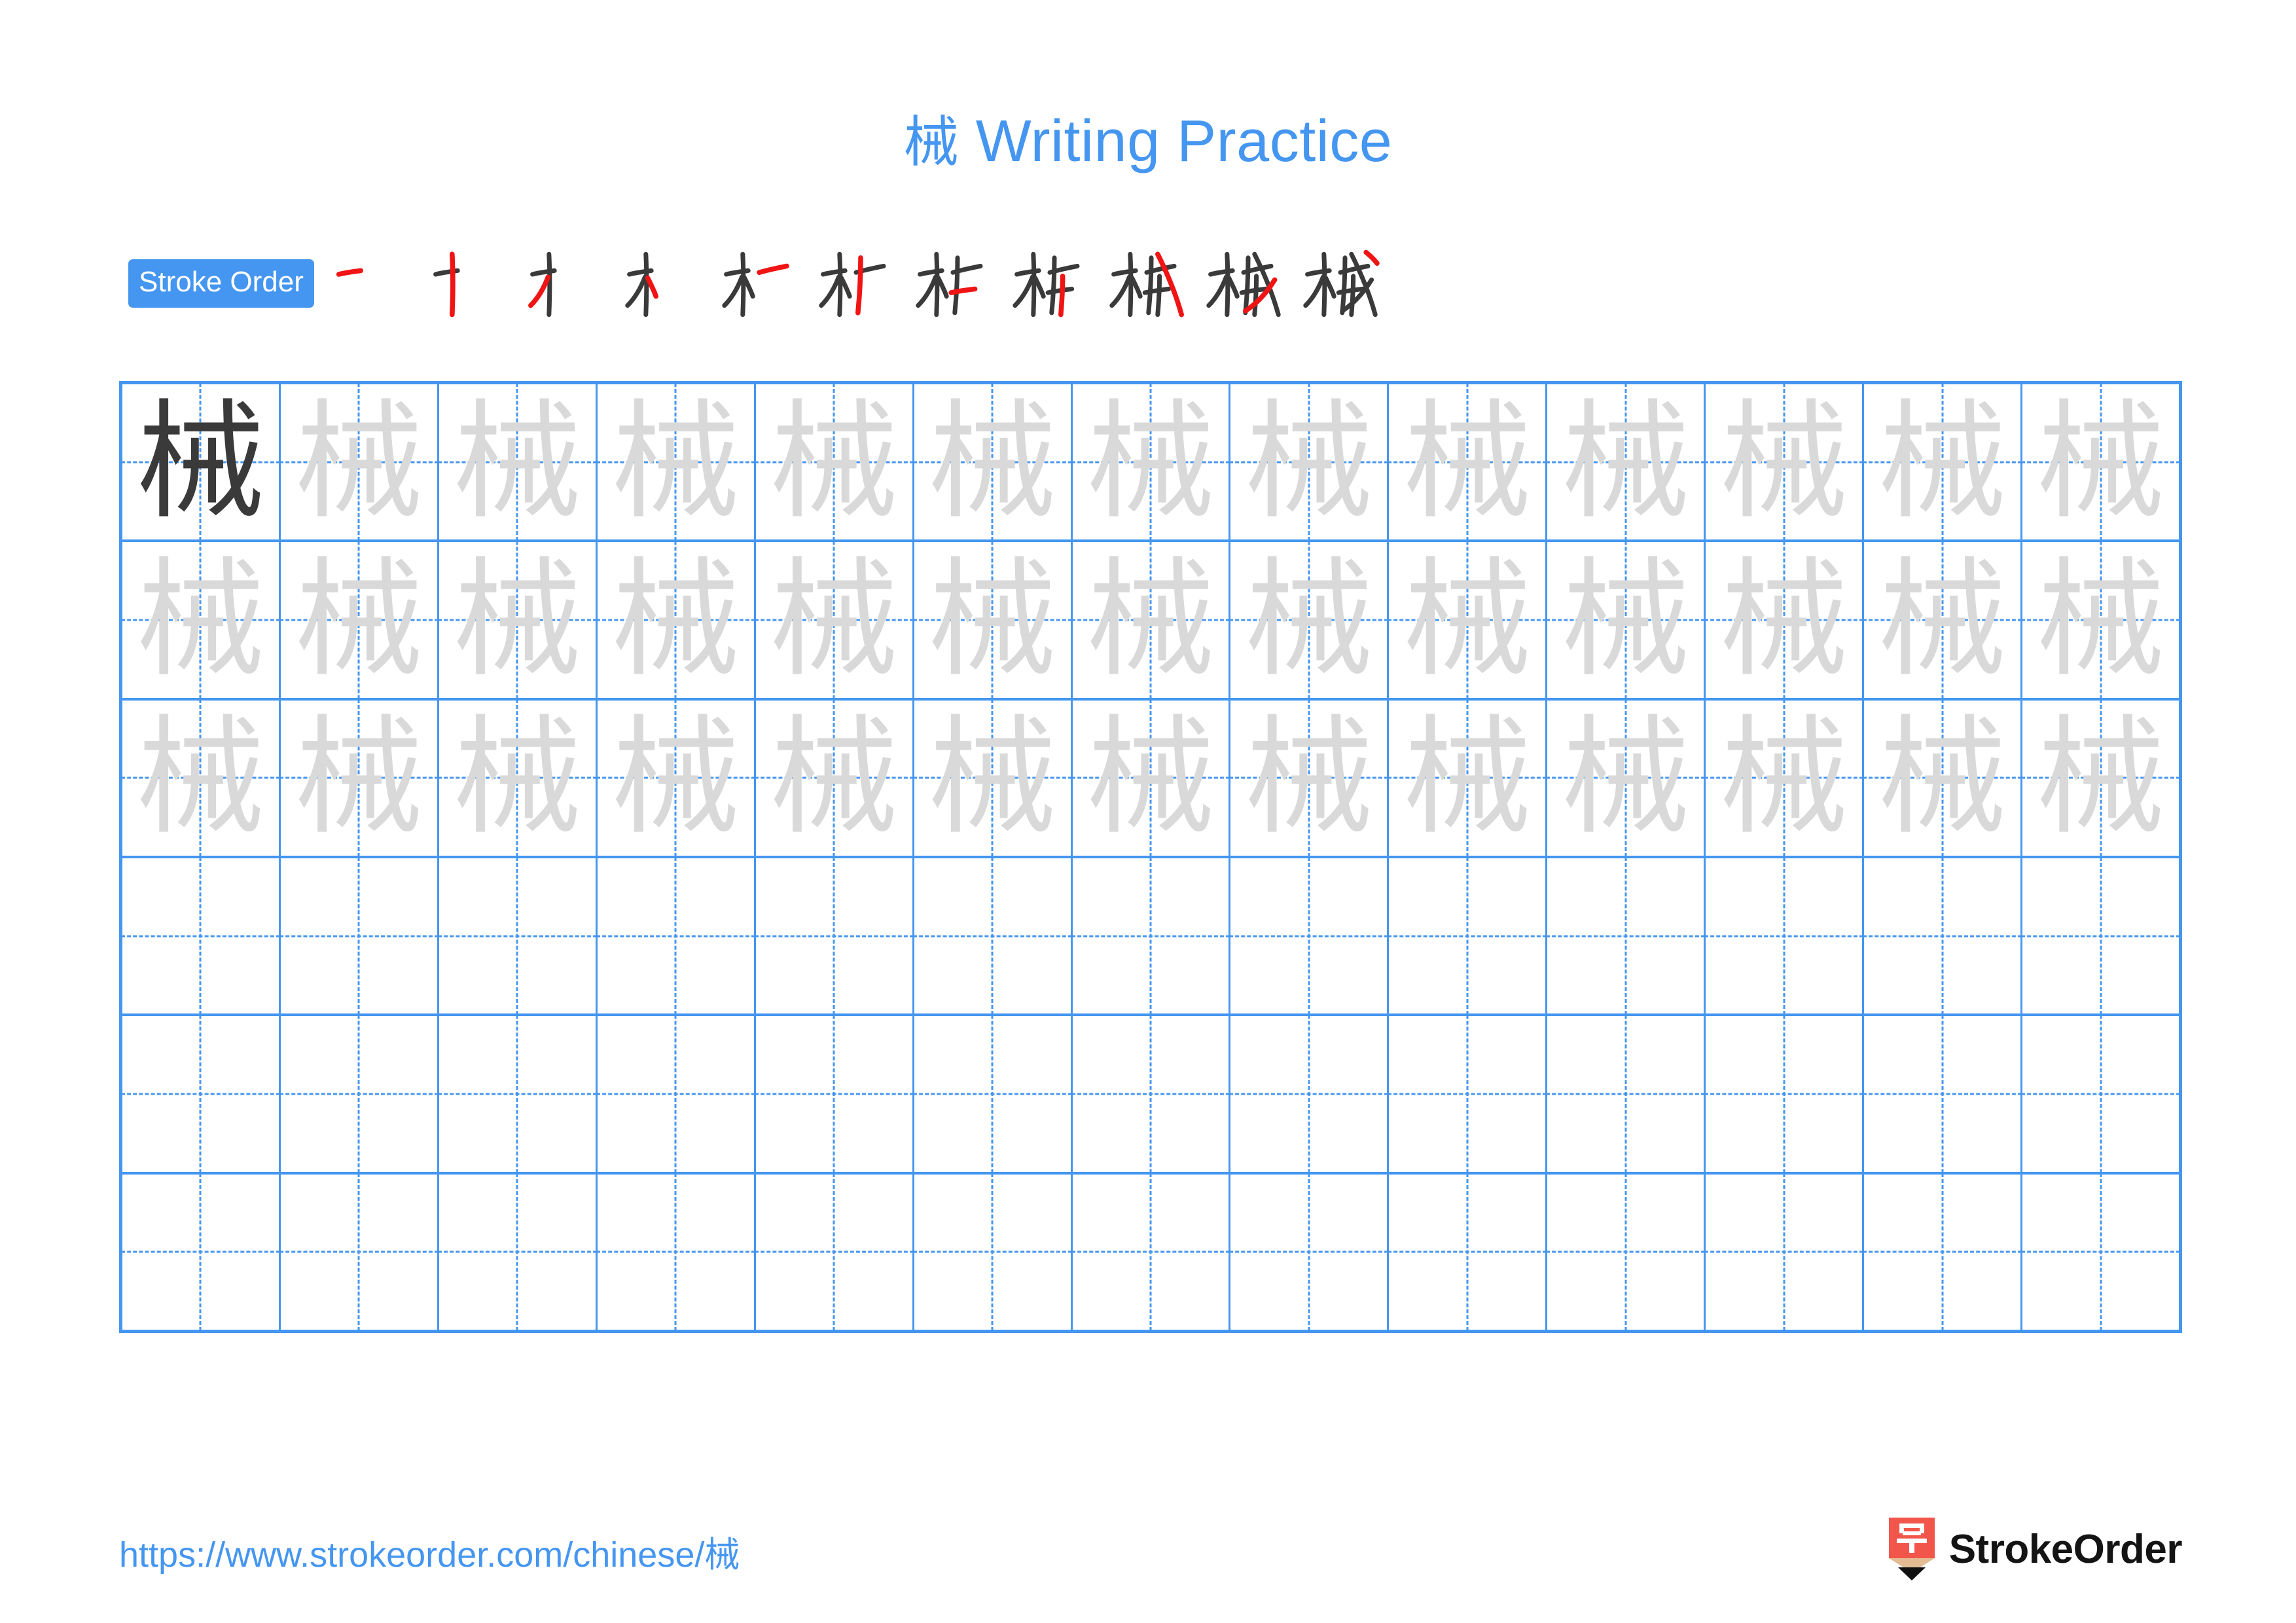  I want to click on practice-cell-r5-c13, so click(2100, 1093).